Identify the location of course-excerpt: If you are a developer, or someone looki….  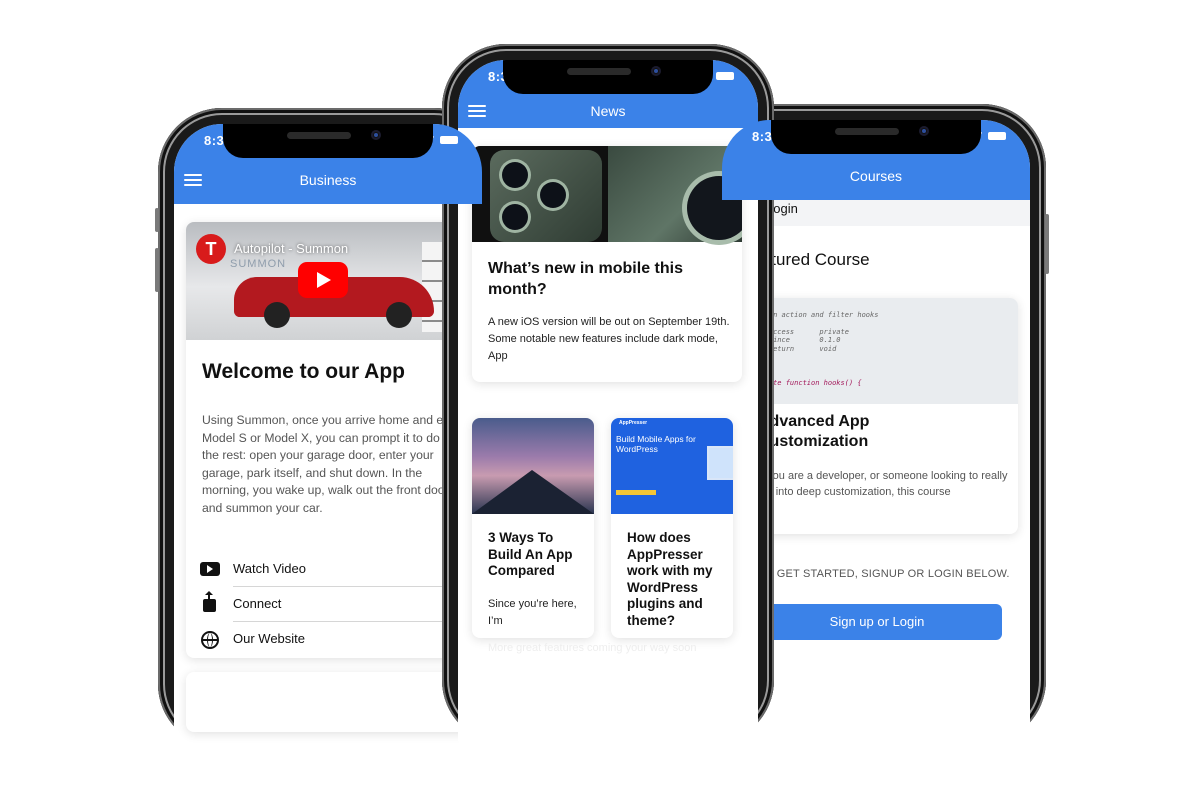
(883, 484).